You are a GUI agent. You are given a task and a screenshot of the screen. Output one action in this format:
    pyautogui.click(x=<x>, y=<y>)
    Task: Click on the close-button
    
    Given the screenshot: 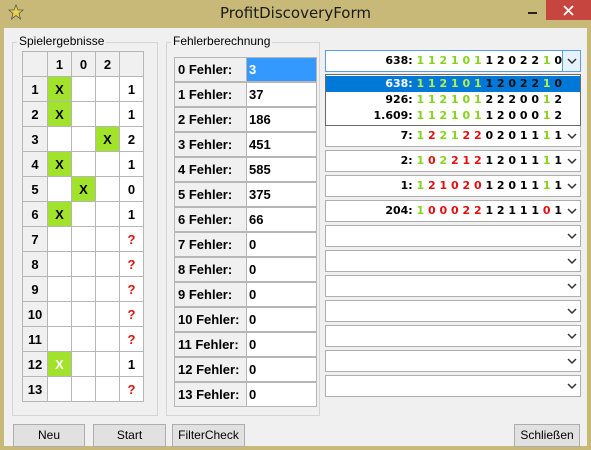 What is the action you would take?
    pyautogui.click(x=568, y=10)
    